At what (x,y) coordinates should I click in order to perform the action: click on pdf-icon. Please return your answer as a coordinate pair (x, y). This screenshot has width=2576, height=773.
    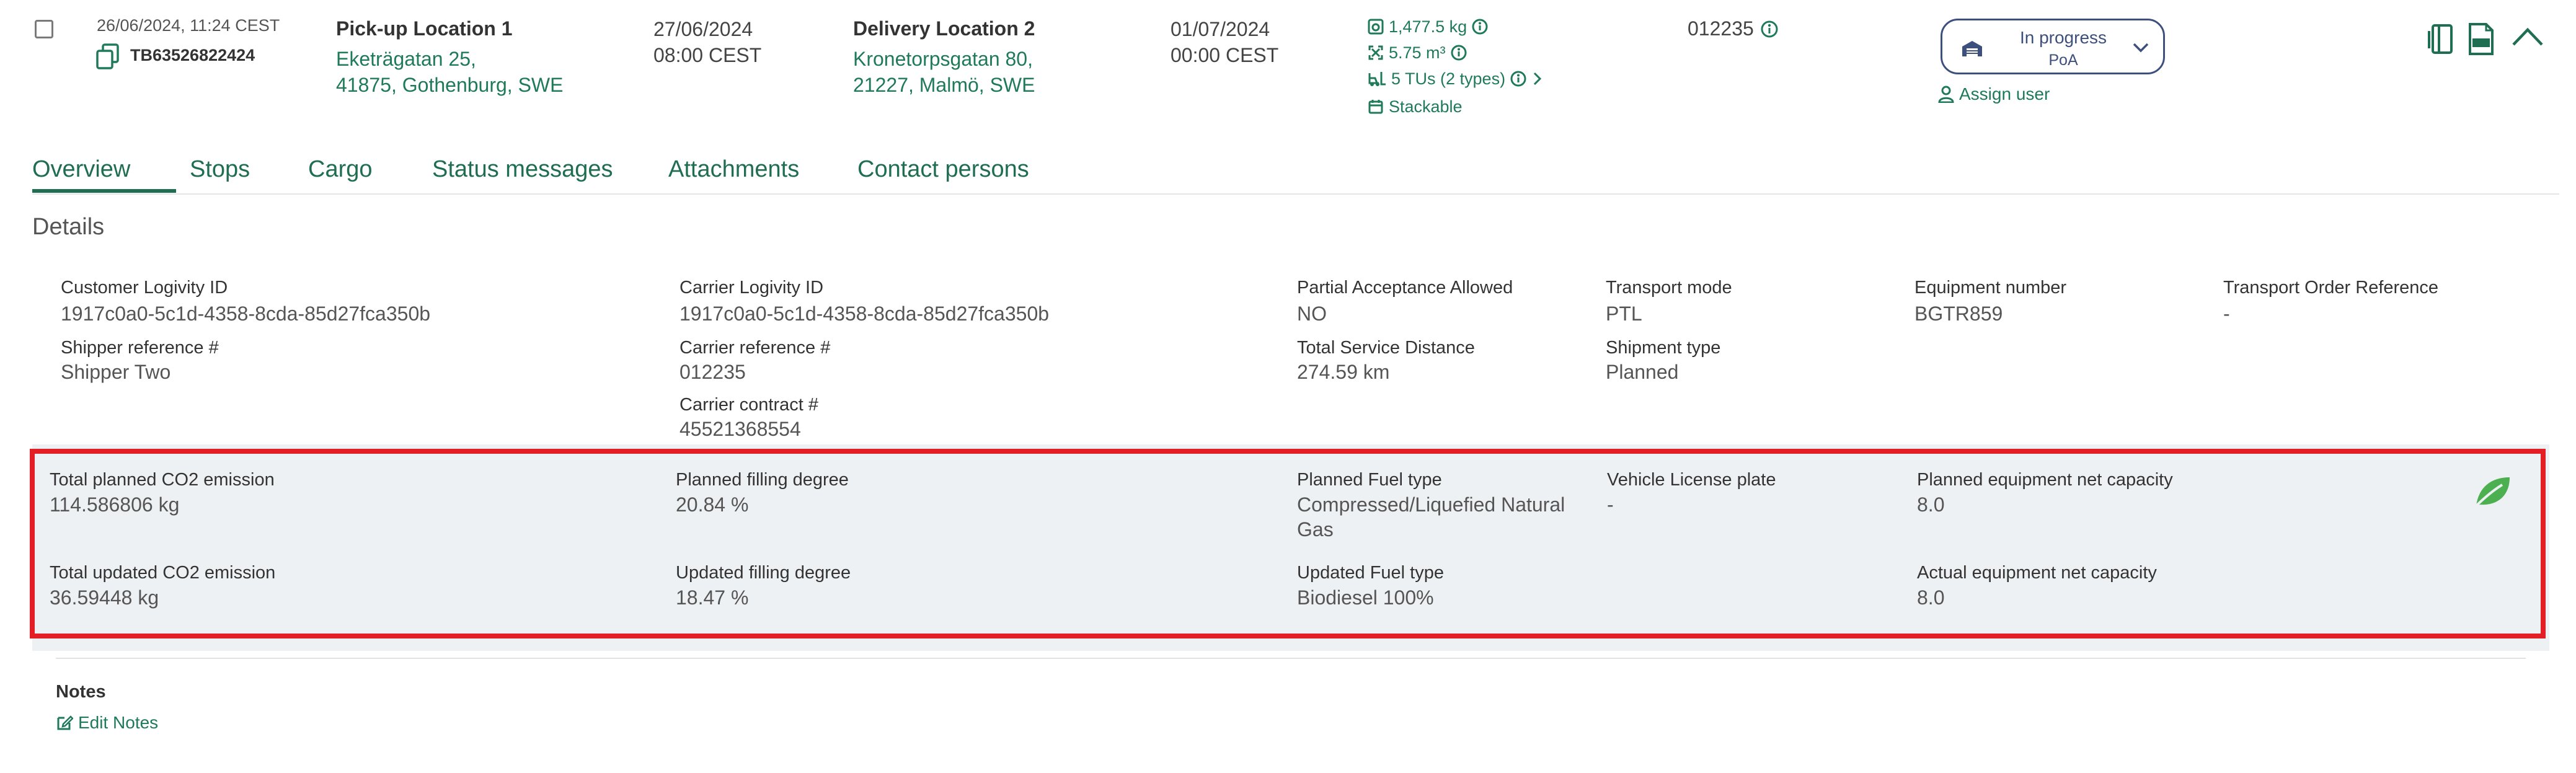
    Looking at the image, I should click on (2482, 39).